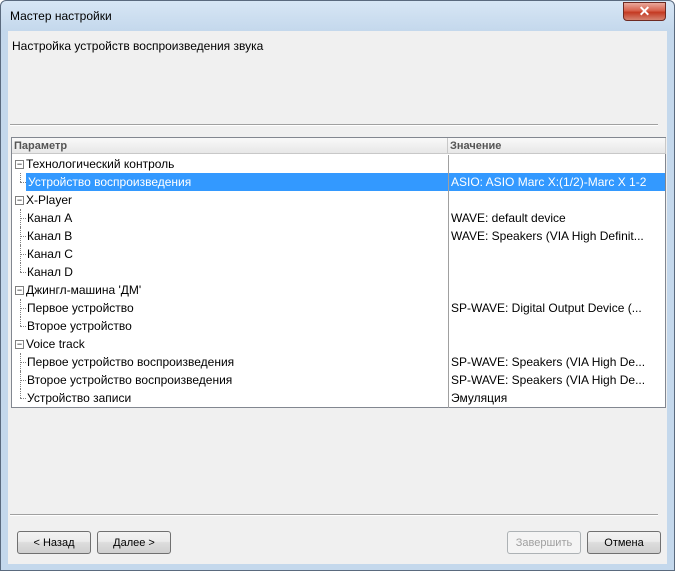  Describe the element at coordinates (334, 125) in the screenshot. I see `header-divider` at that location.